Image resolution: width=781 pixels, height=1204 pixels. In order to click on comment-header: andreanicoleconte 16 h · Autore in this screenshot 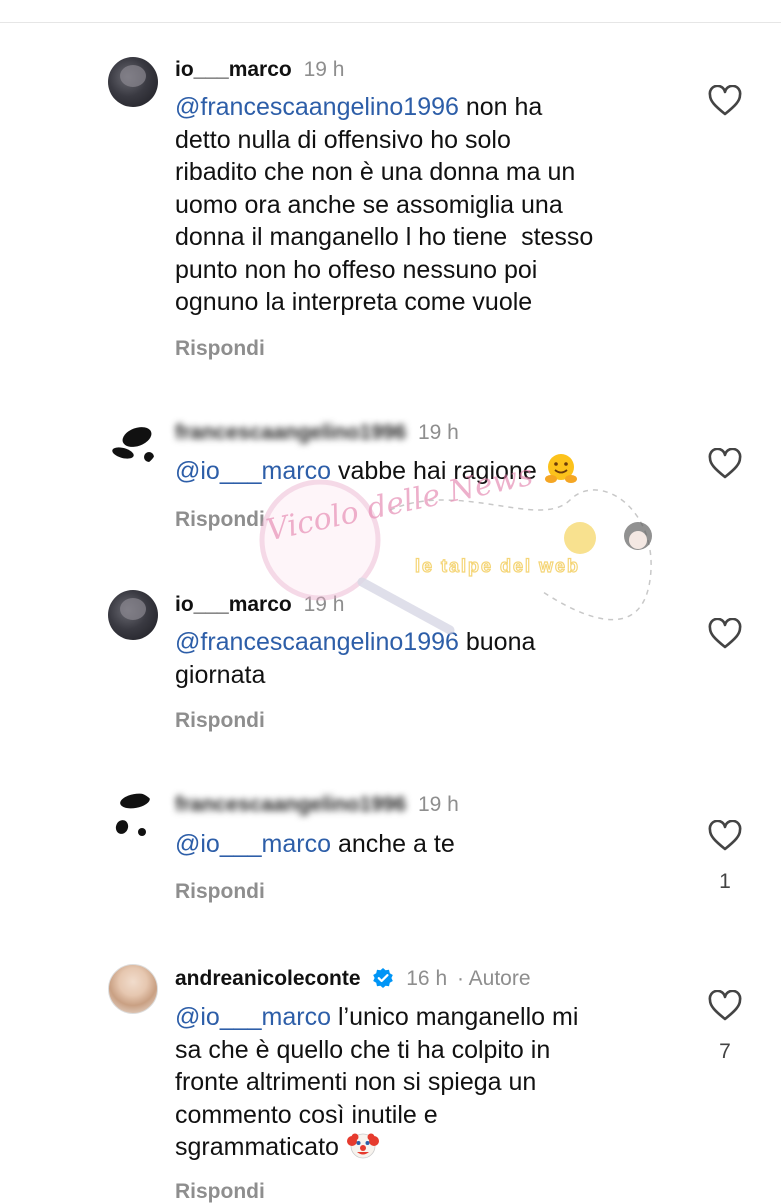, I will do `click(353, 979)`.